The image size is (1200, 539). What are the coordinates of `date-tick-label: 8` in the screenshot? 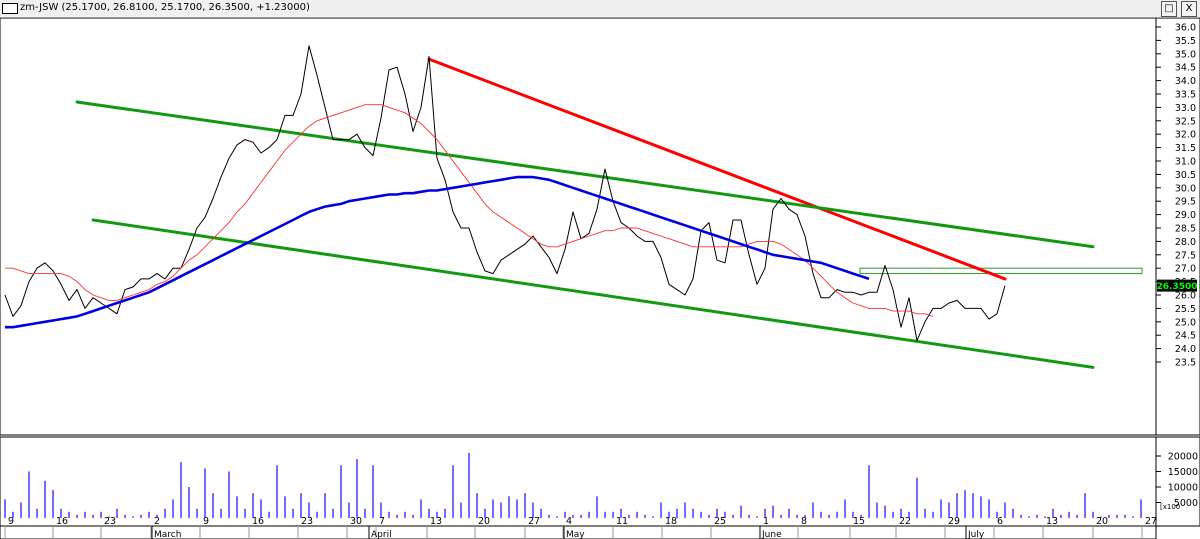 It's located at (804, 521).